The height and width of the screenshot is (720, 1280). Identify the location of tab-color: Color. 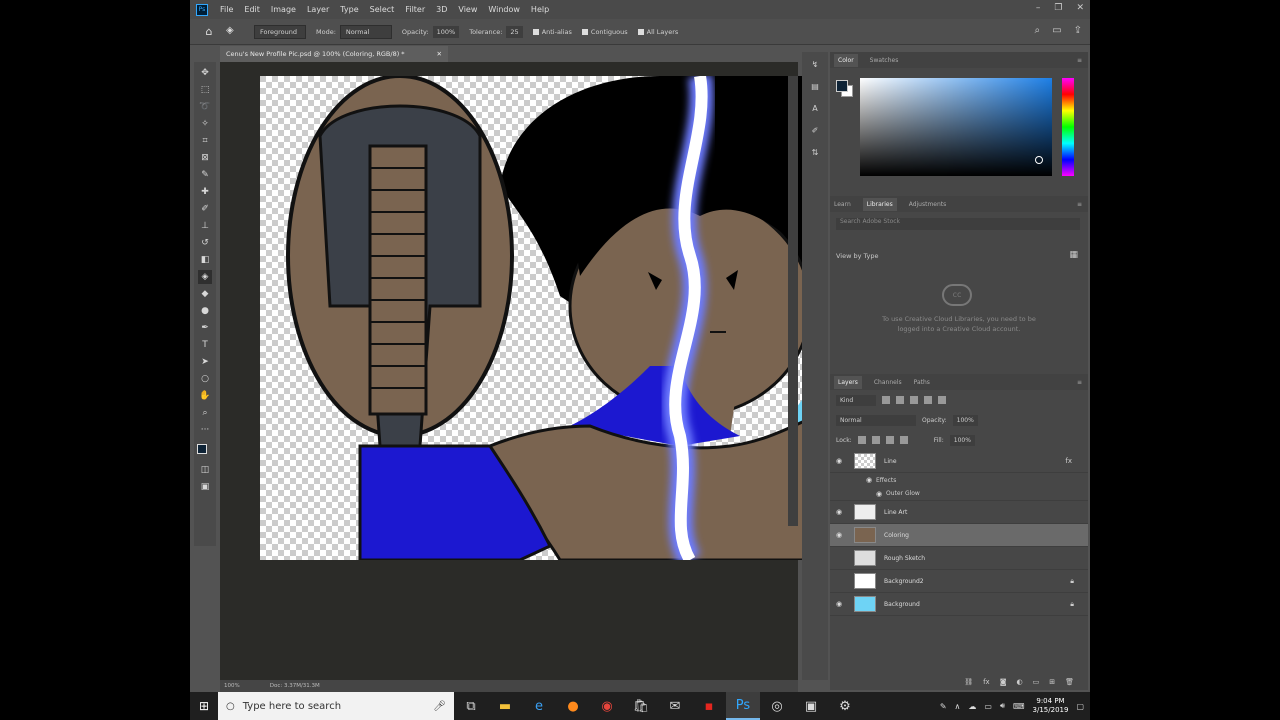
(846, 60).